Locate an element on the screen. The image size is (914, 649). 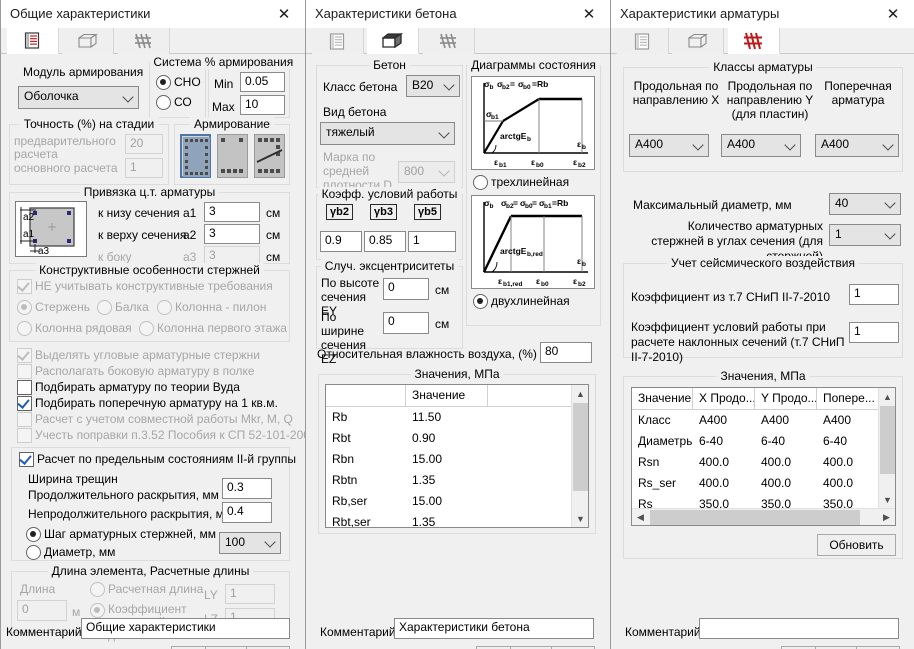
cell-name: Класс is located at coordinates (654, 420).